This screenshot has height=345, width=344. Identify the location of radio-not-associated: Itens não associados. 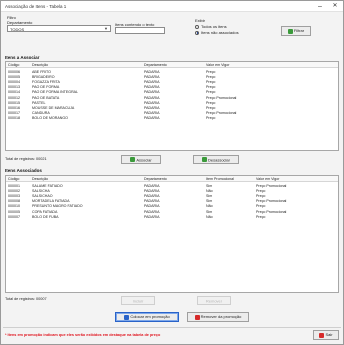
(217, 32).